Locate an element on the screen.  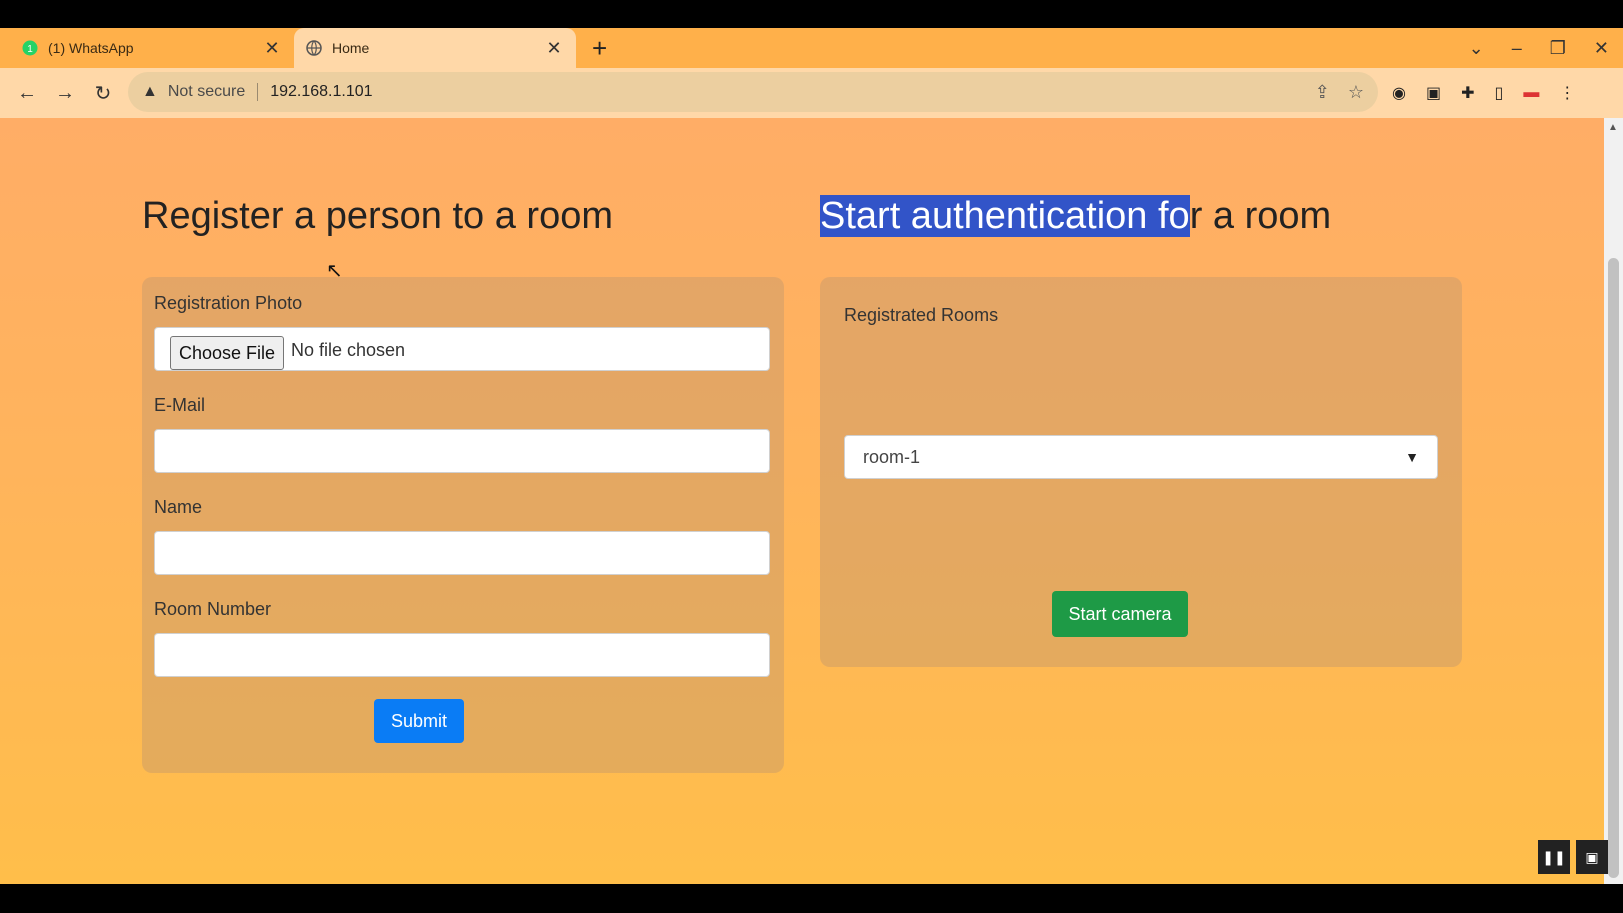
bookmark-star-icon: ☆ is located at coordinates (1356, 92).